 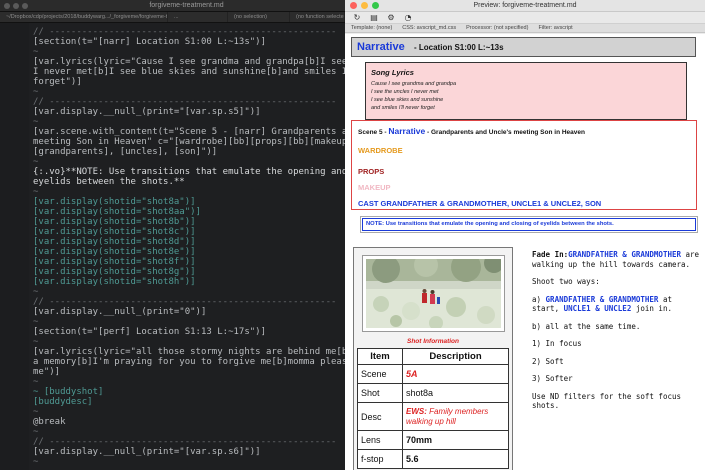 I want to click on code-line: [buddydesc], so click(x=172, y=402).